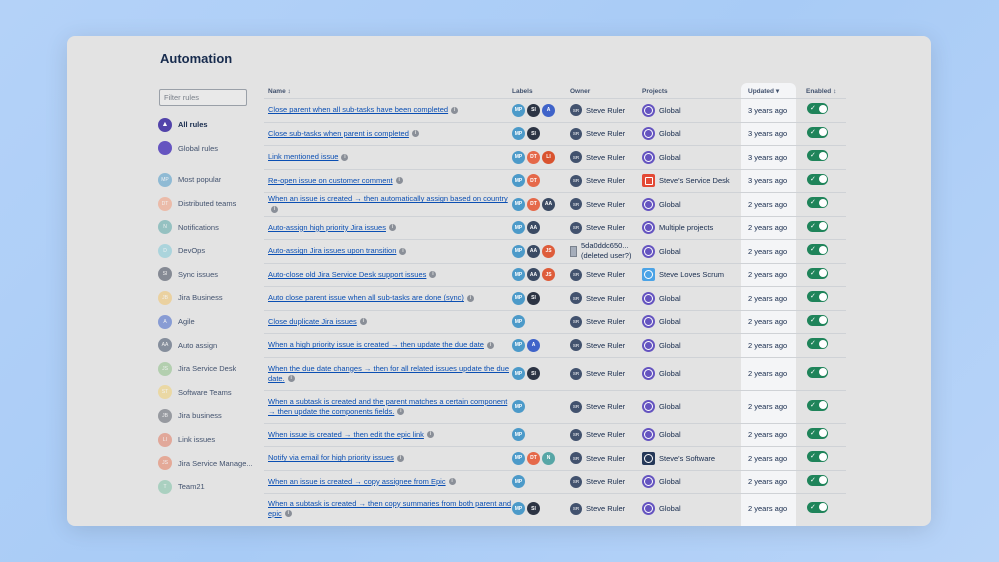  What do you see at coordinates (303, 156) in the screenshot?
I see `rule-link: Link mentioned issue` at bounding box center [303, 156].